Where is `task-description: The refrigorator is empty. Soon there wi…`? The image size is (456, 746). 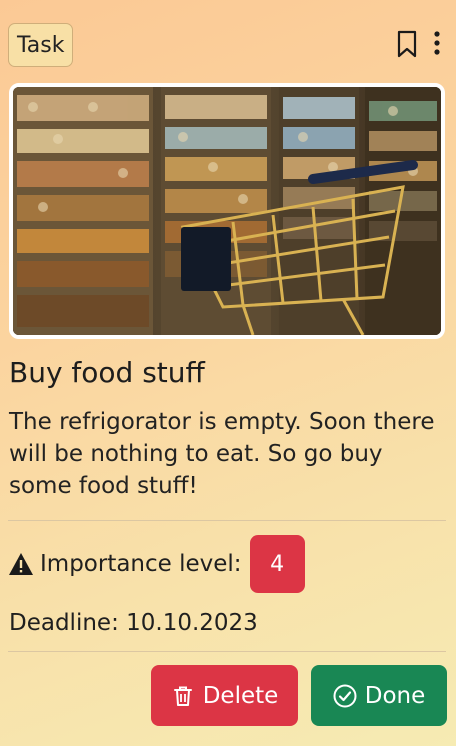
task-description: The refrigorator is empty. Soon there wi… is located at coordinates (222, 454).